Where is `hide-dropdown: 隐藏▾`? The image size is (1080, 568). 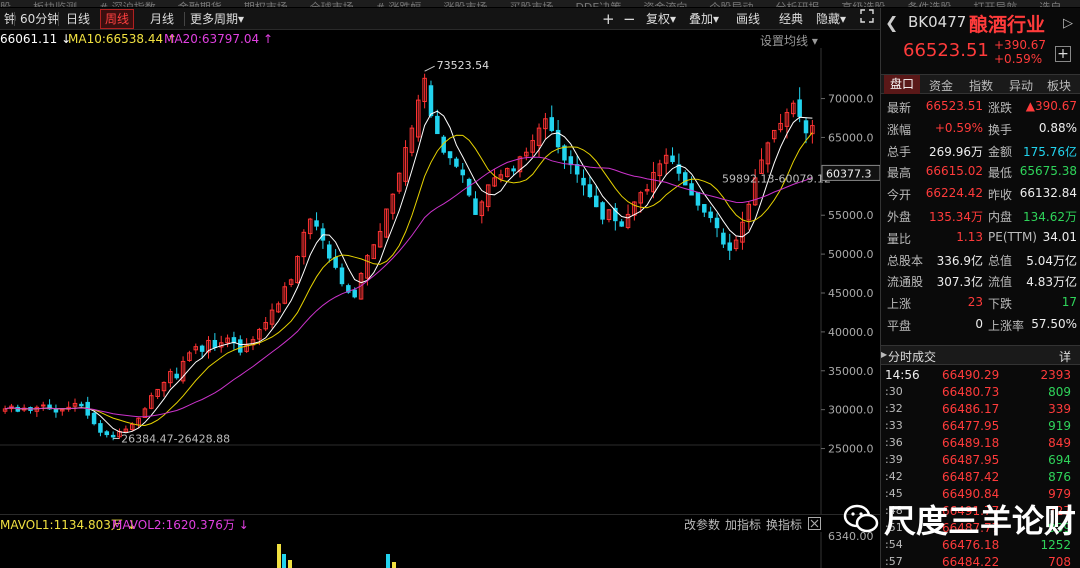
hide-dropdown: 隐藏▾ is located at coordinates (831, 19).